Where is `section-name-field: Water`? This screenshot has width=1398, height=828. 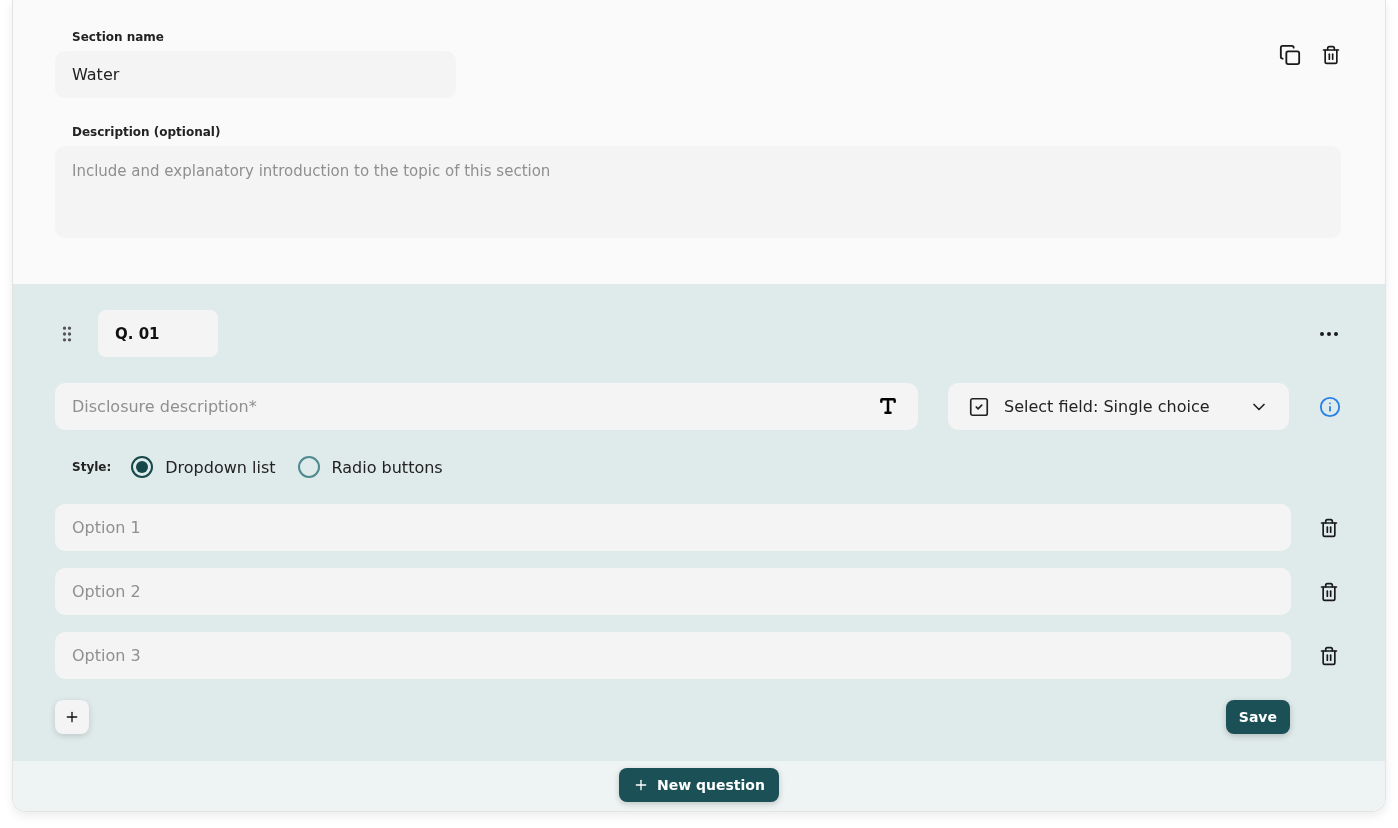 section-name-field: Water is located at coordinates (255, 74).